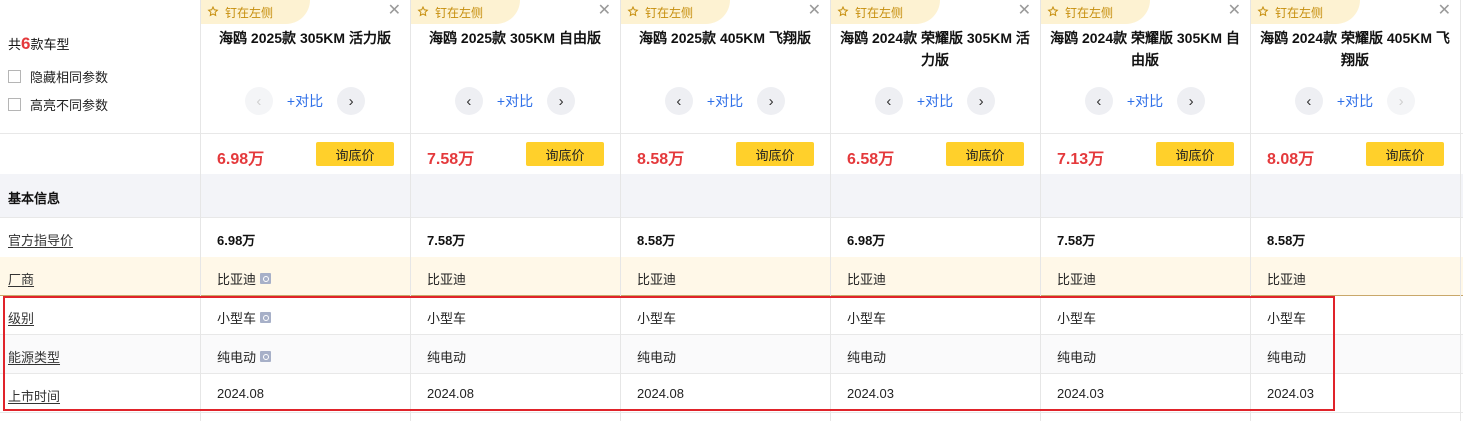 Image resolution: width=1463 pixels, height=421 pixels. I want to click on car-title: 海鸥 2024款 荣耀版 305KM 自由版, so click(1145, 49).